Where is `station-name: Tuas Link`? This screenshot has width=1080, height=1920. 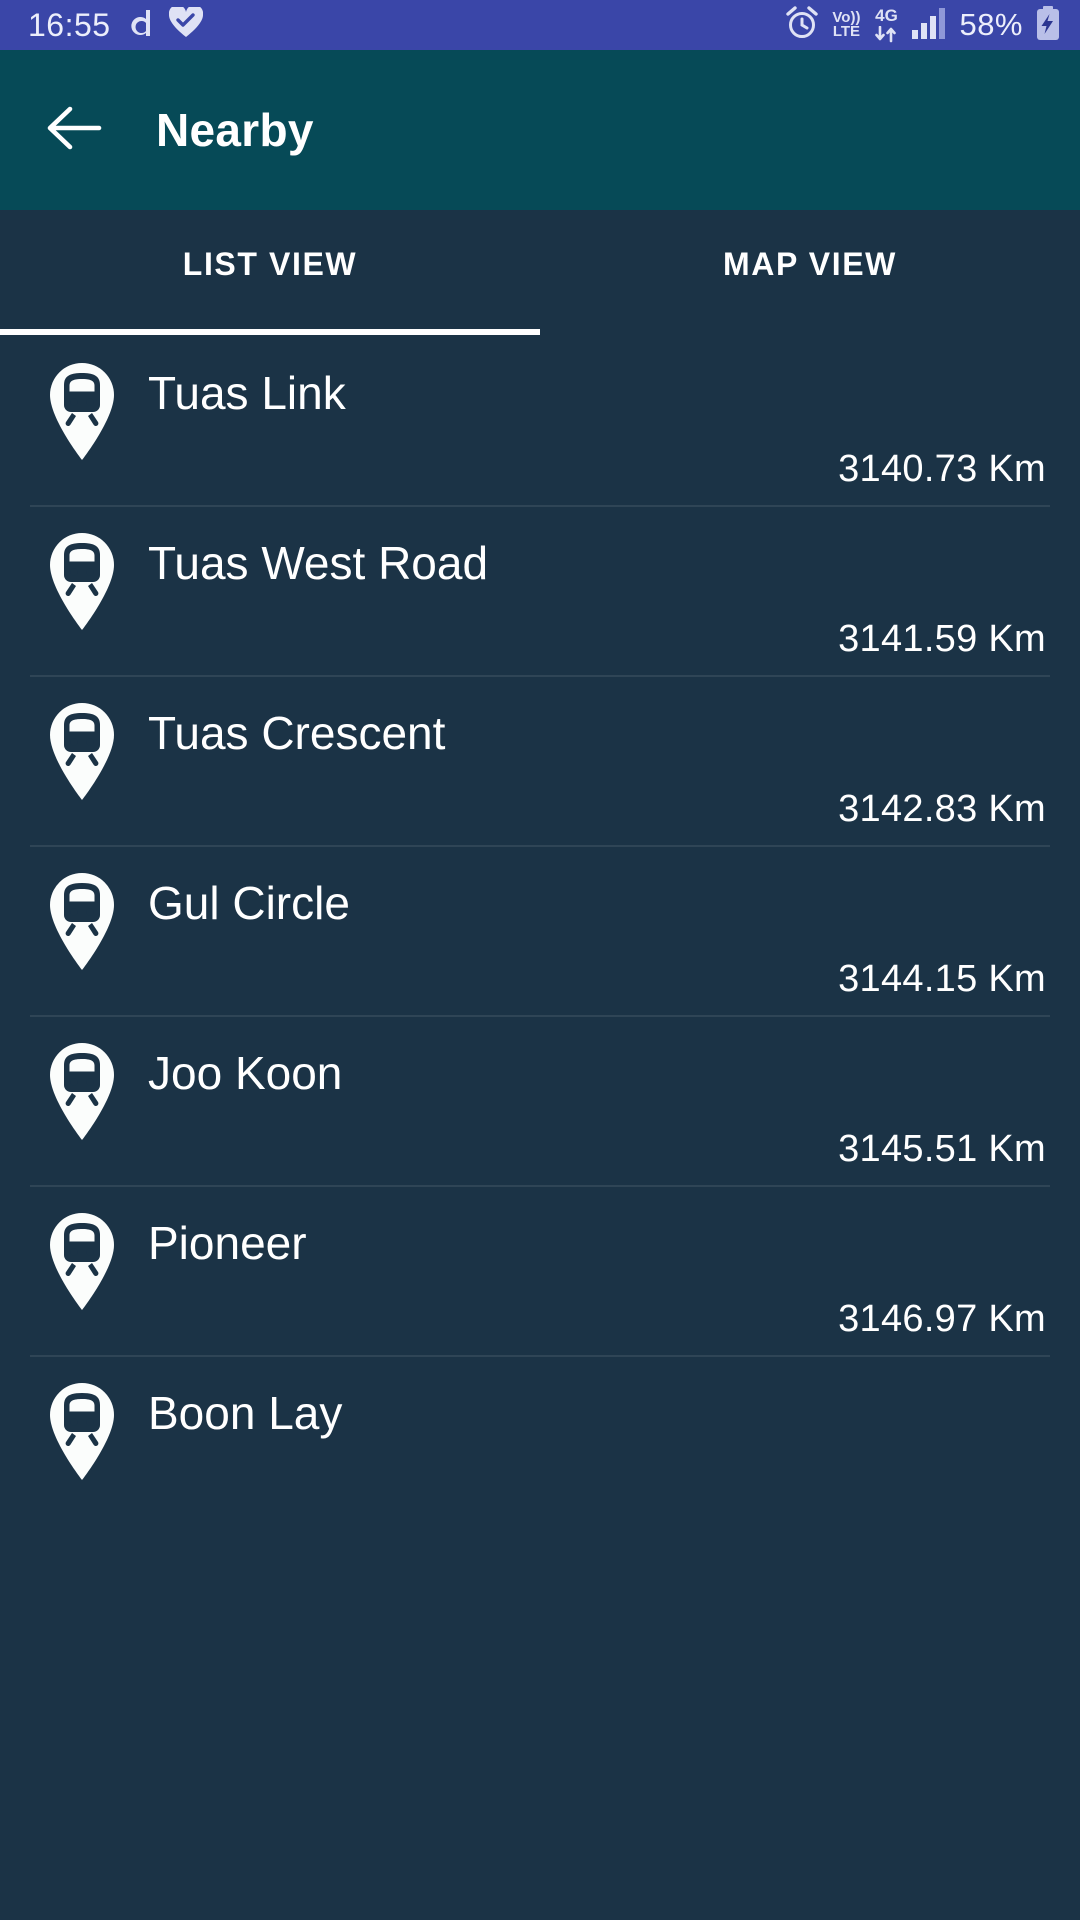 station-name: Tuas Link is located at coordinates (247, 393).